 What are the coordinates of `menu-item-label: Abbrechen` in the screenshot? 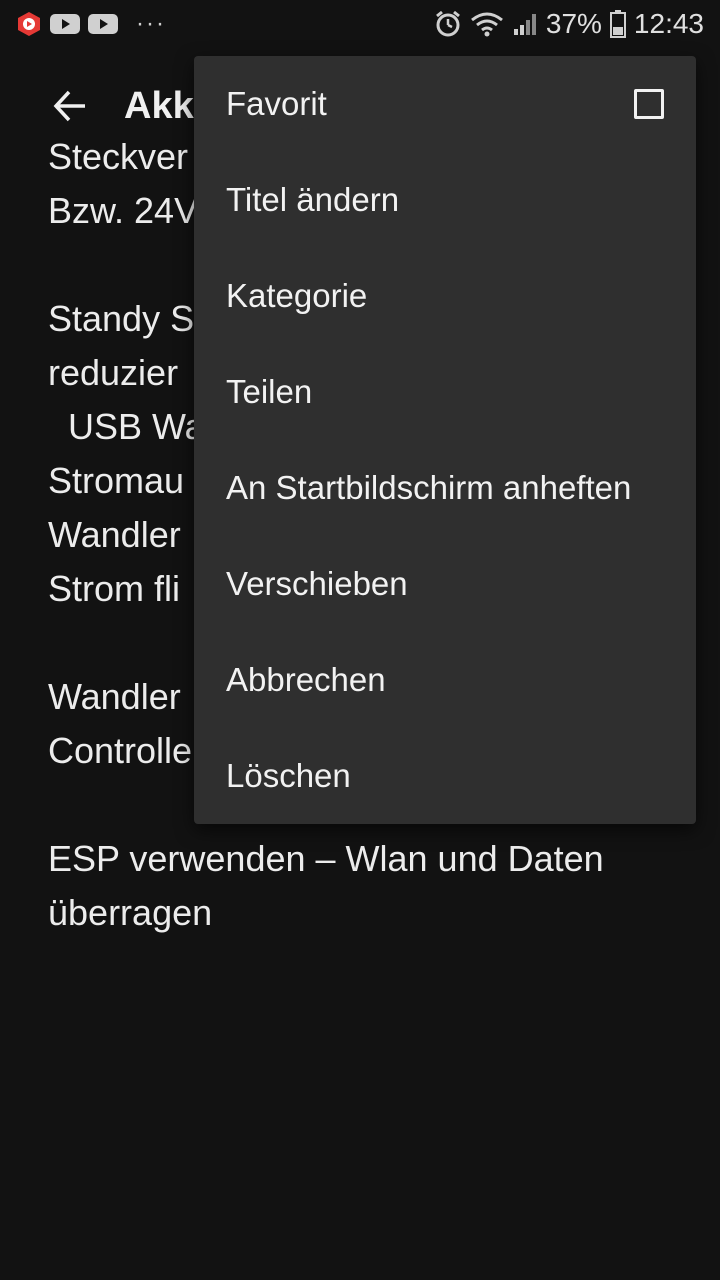 It's located at (306, 679).